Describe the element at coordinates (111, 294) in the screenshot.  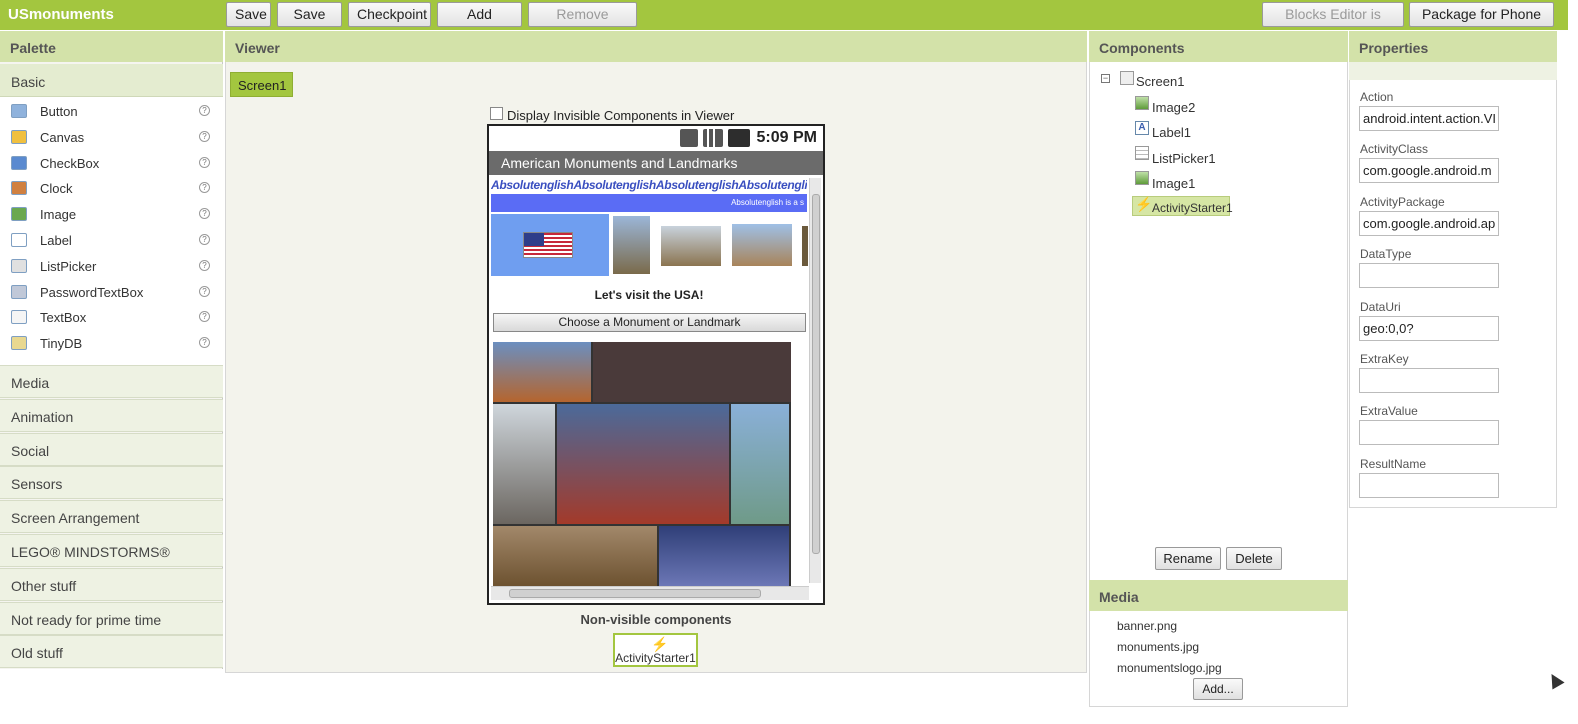
I see `palette-item-passwordtextbox: PasswordTextBox?` at that location.